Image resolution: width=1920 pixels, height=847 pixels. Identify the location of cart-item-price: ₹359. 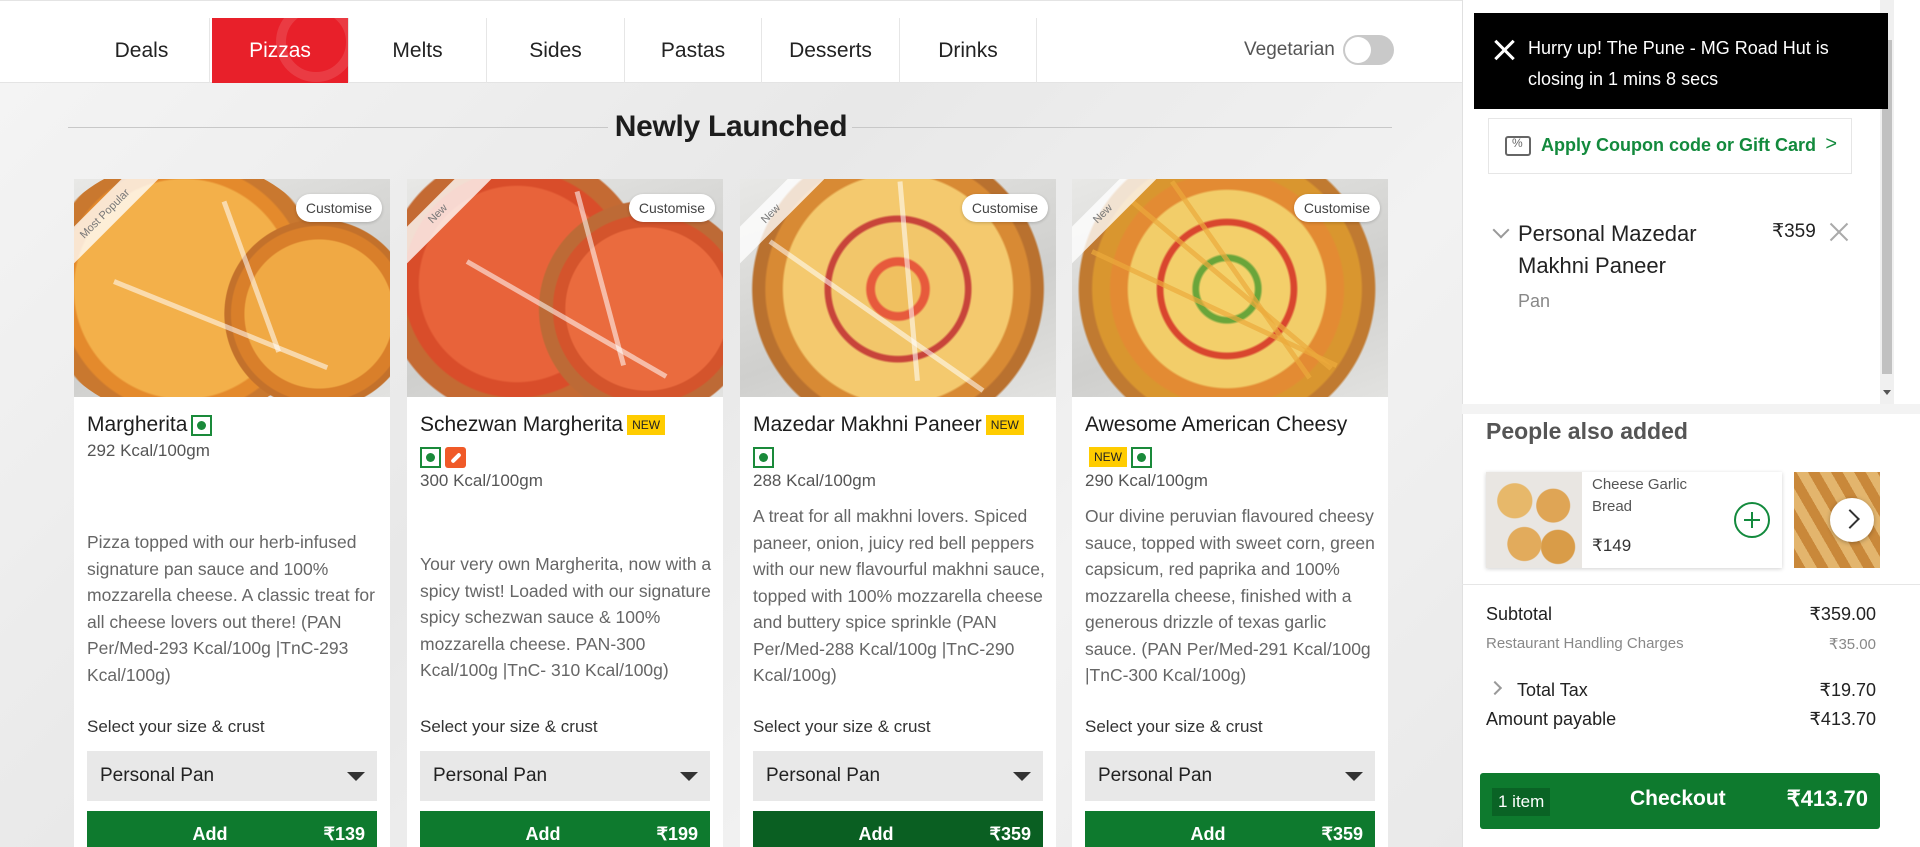
(1794, 231).